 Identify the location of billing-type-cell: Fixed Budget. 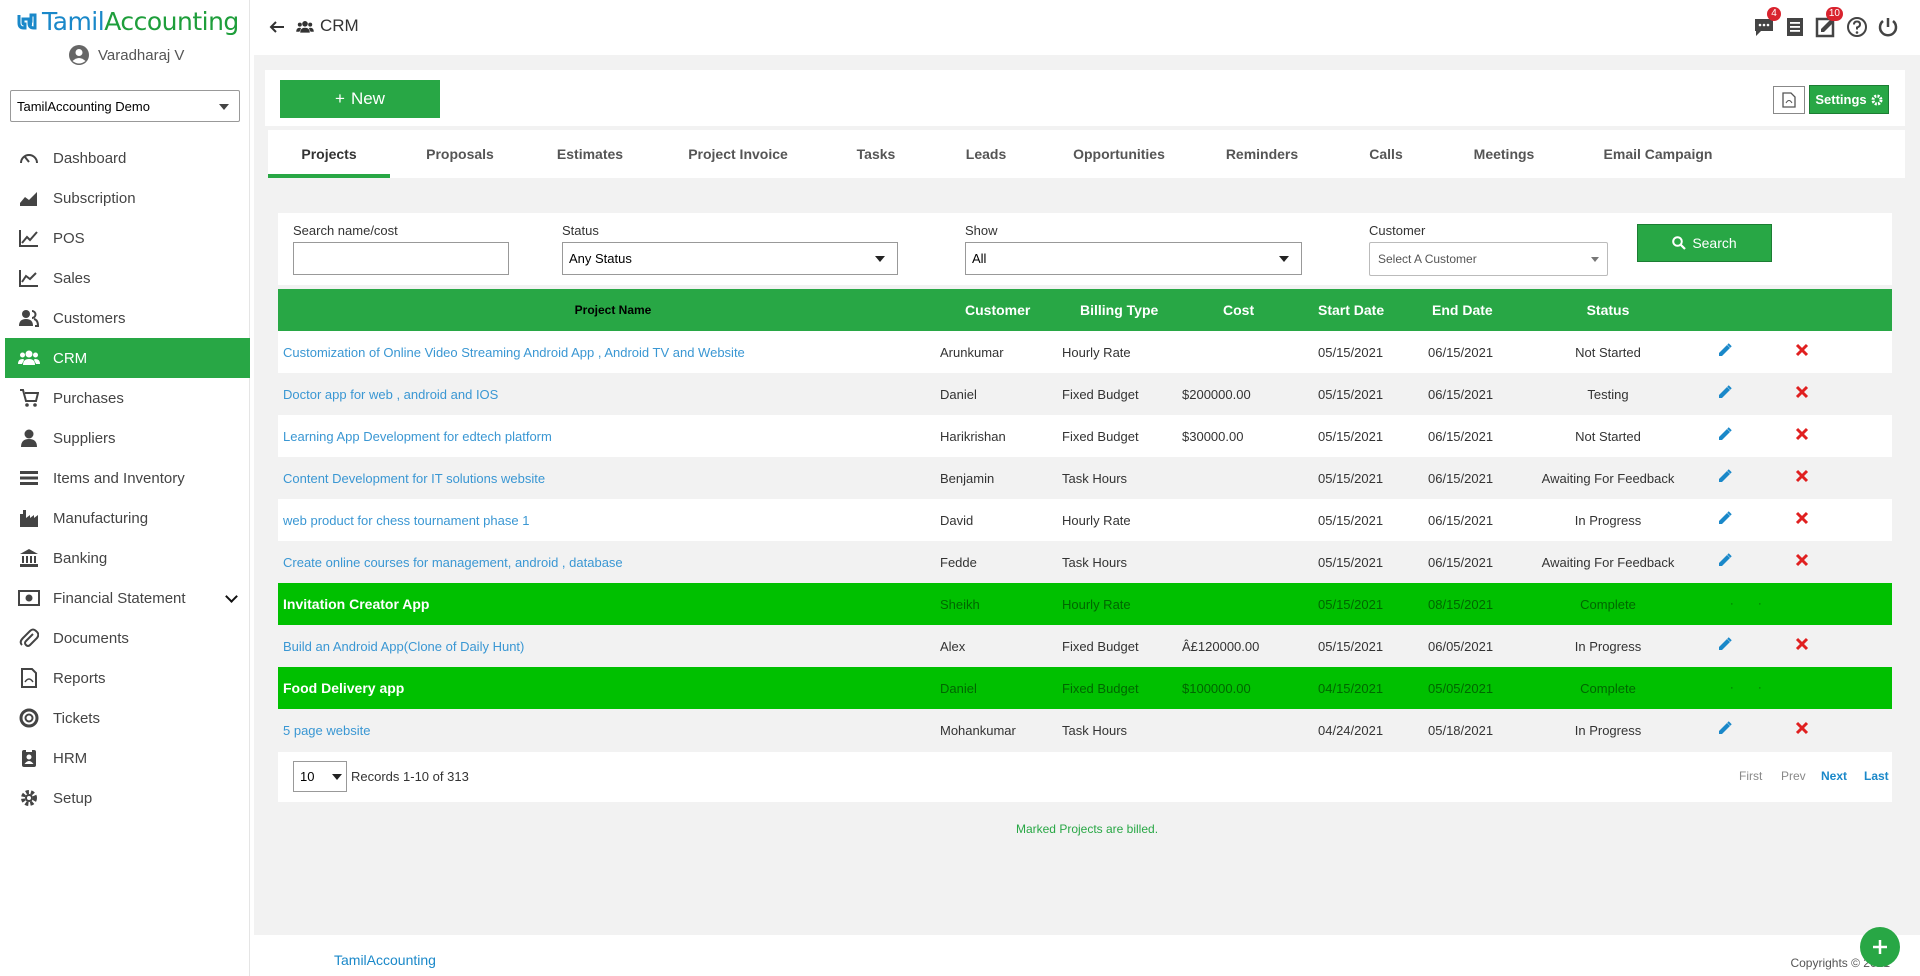
(1100, 688).